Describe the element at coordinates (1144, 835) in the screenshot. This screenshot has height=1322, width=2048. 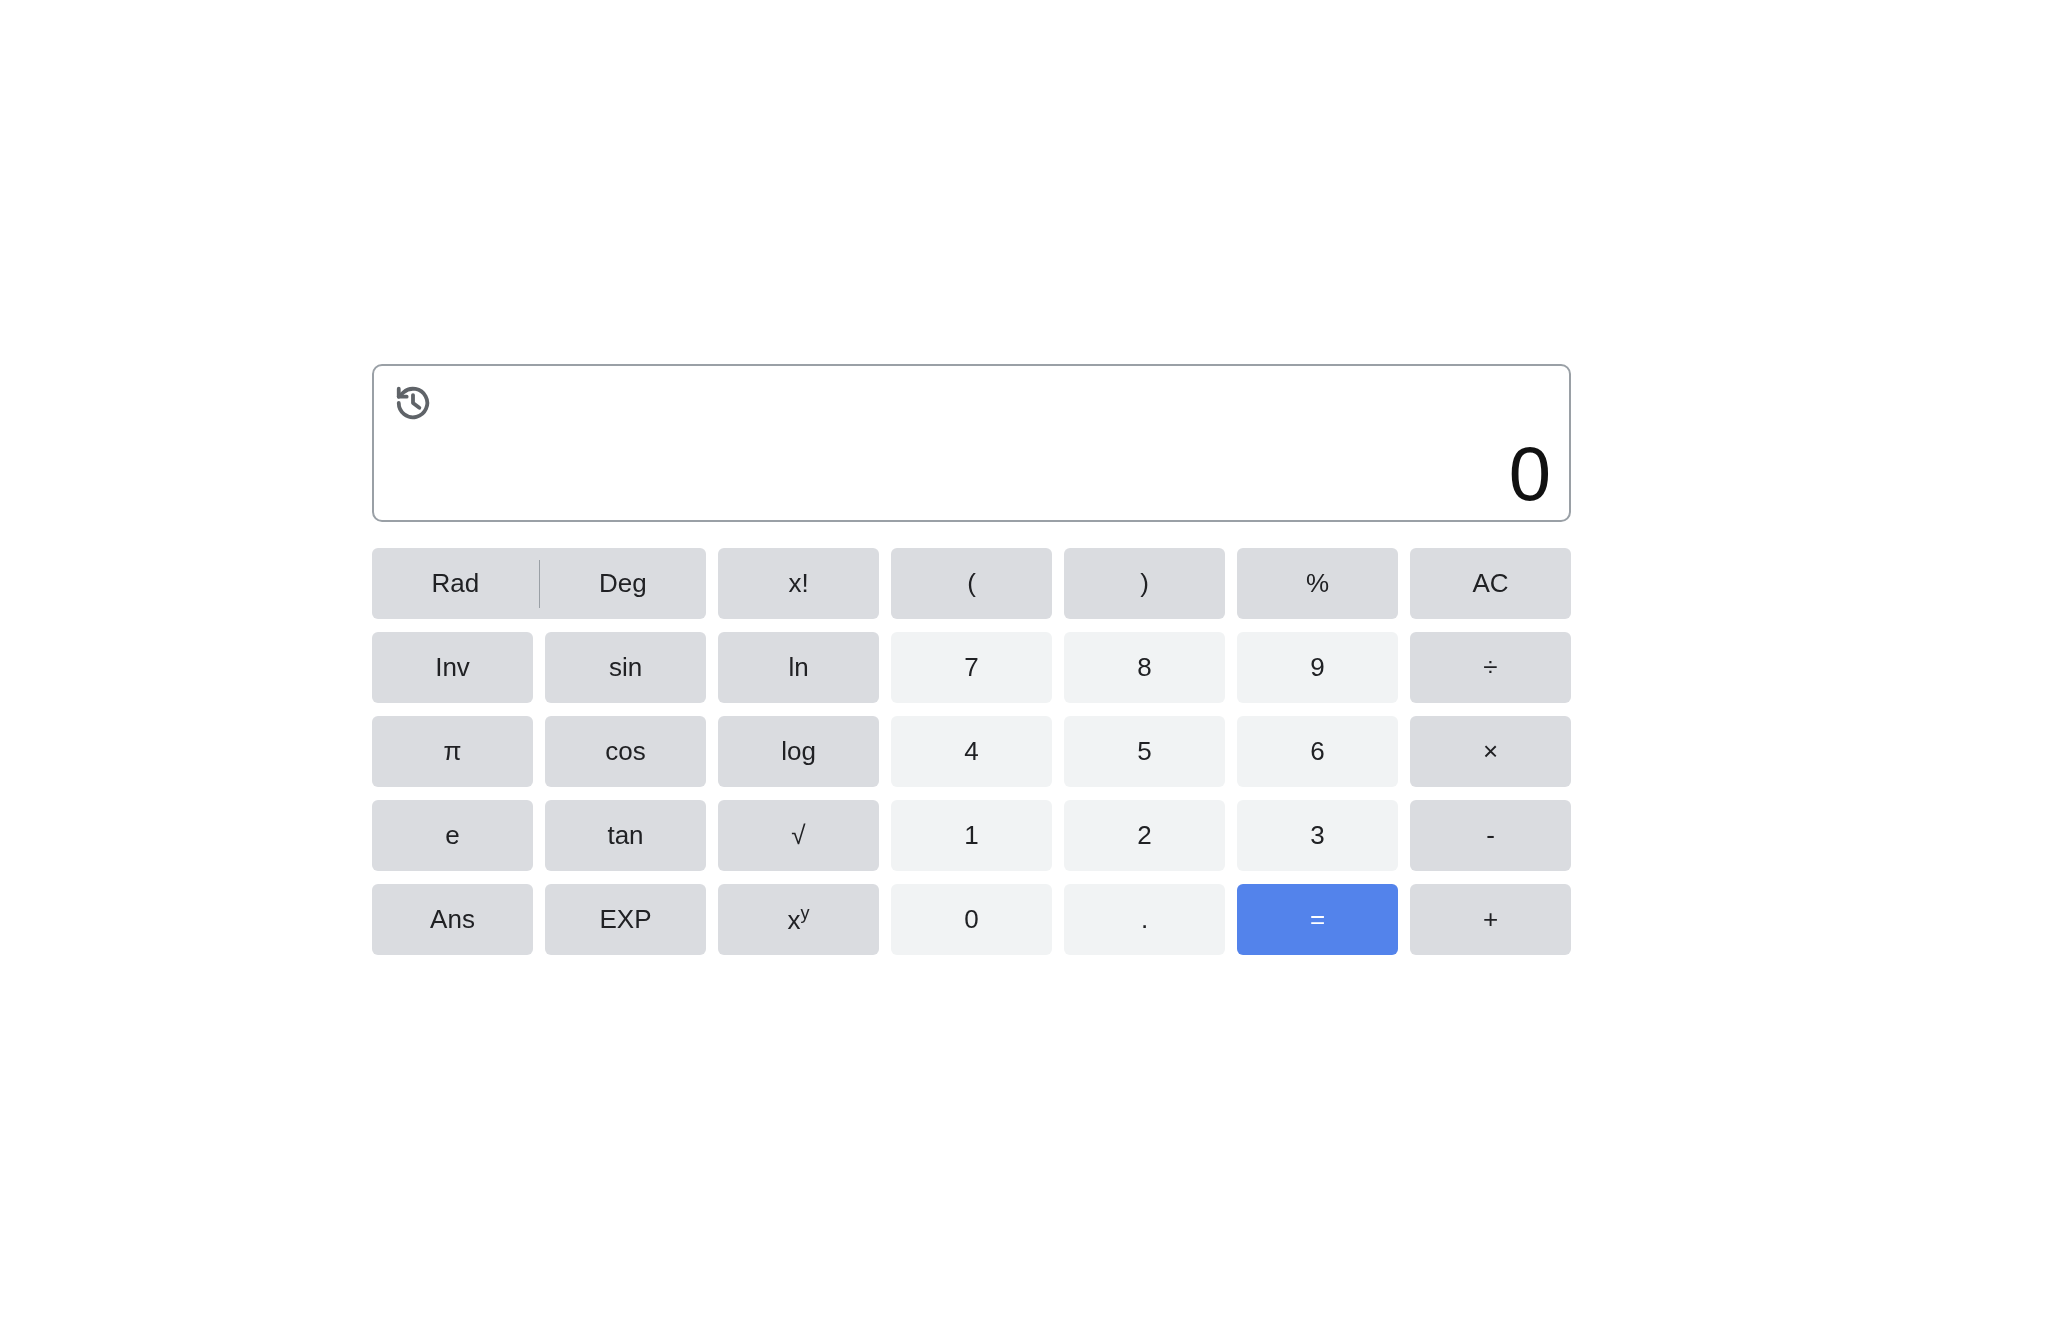
I see `digit-key: 2` at that location.